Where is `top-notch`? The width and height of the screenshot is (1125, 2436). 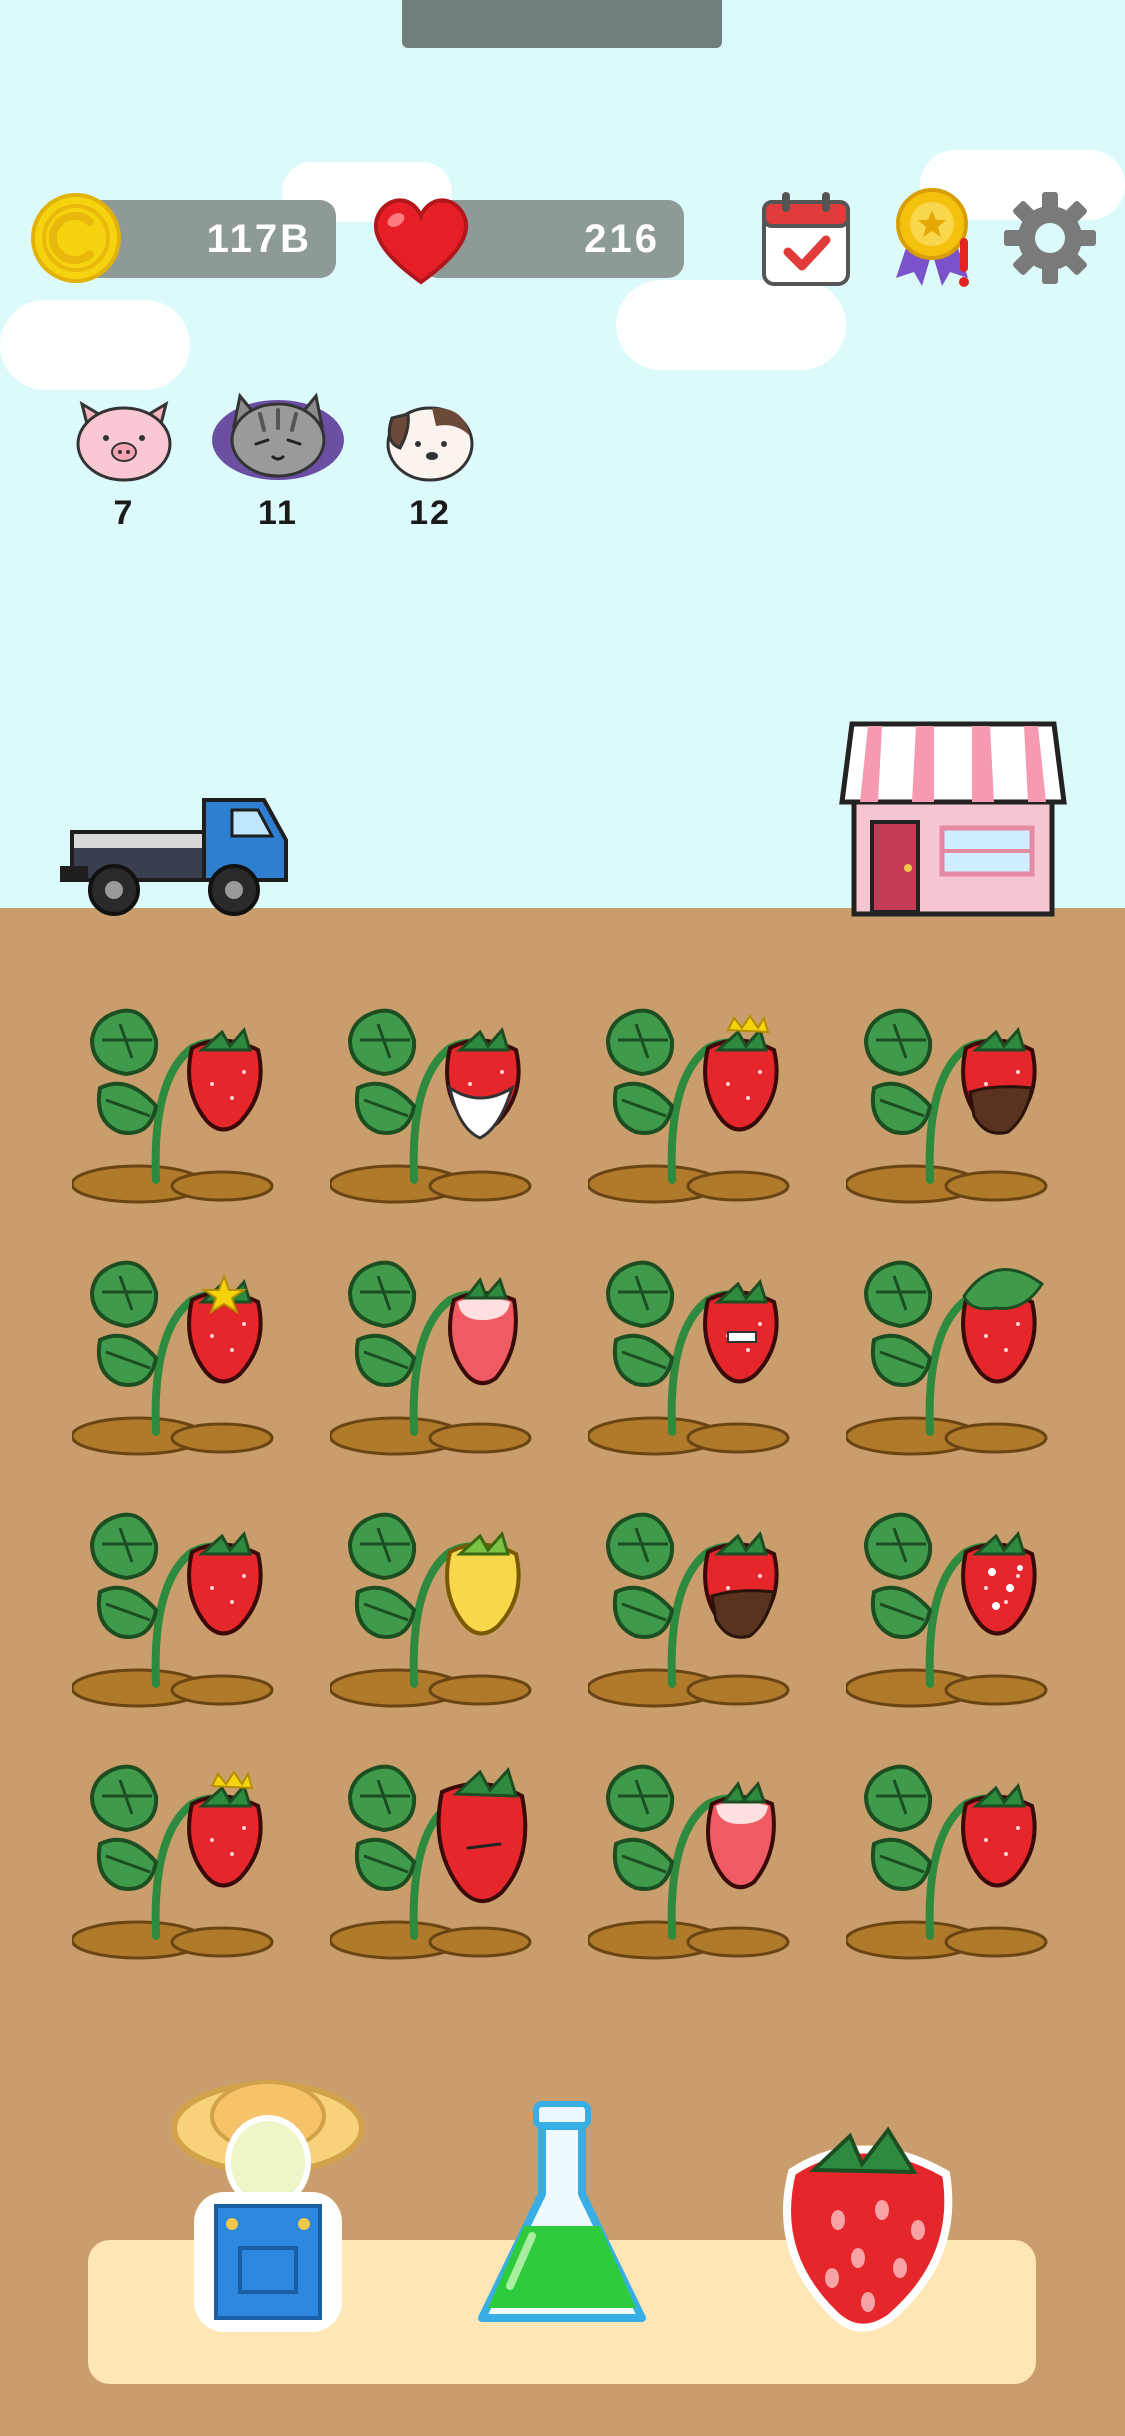 top-notch is located at coordinates (562, 24).